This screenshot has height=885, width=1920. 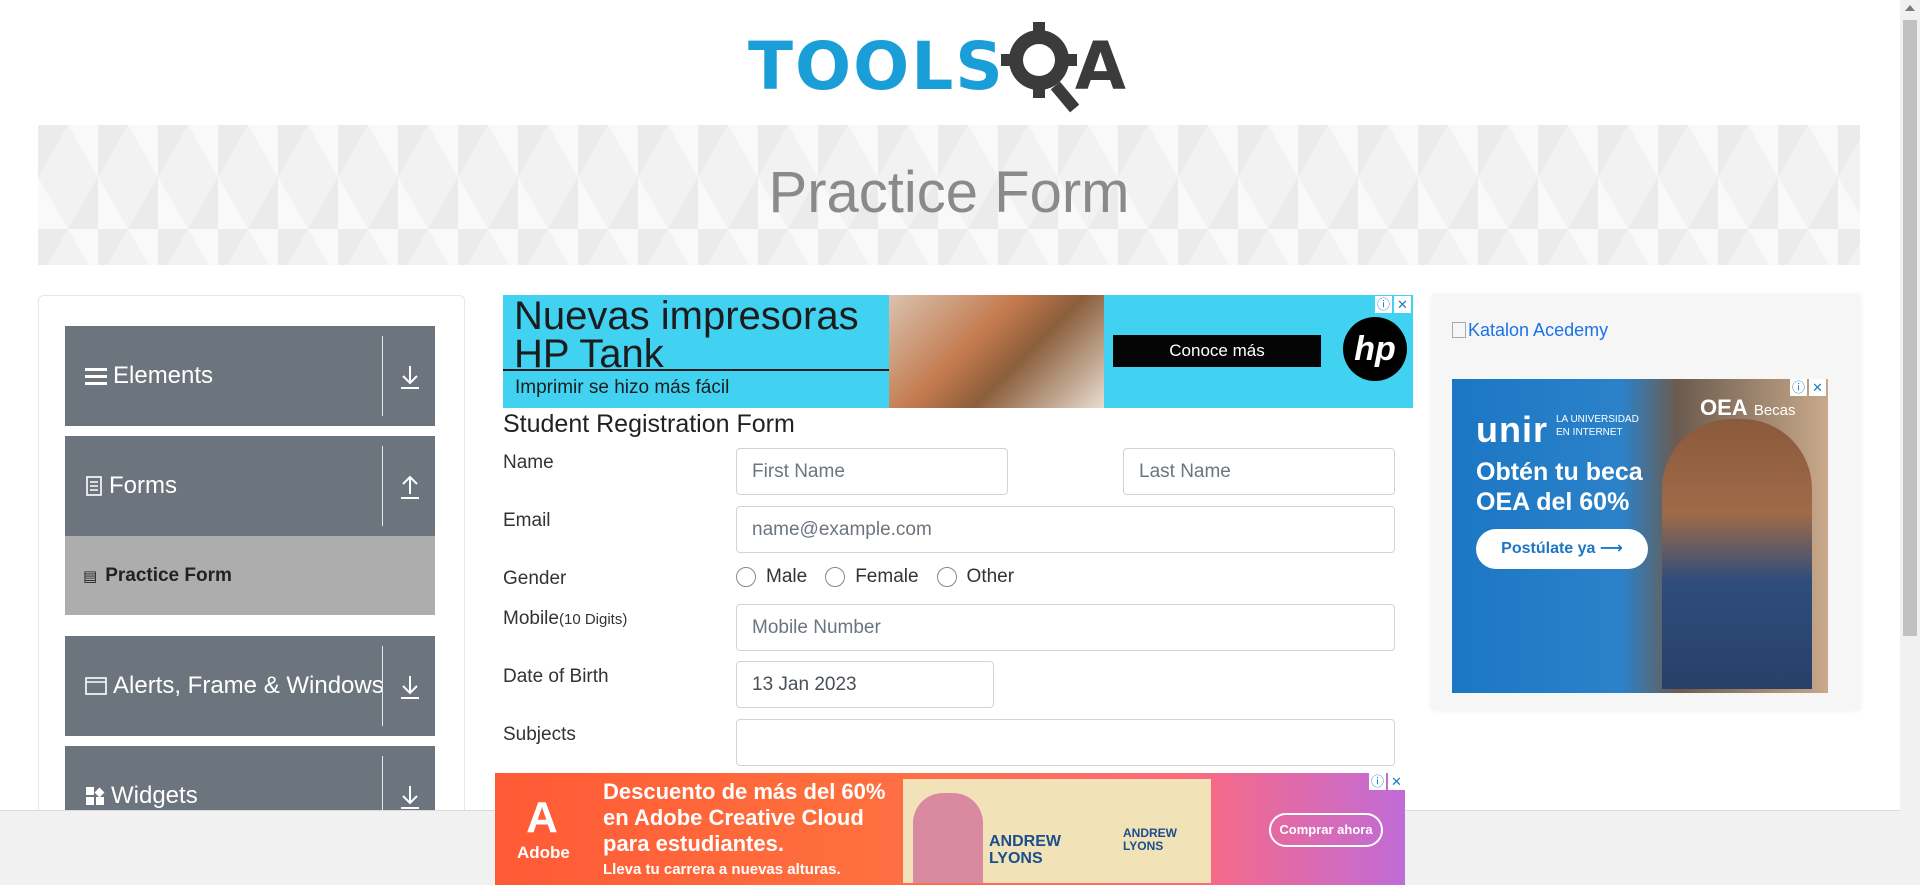 I want to click on poster-name-small: ANDREW LYONS, so click(x=1150, y=839).